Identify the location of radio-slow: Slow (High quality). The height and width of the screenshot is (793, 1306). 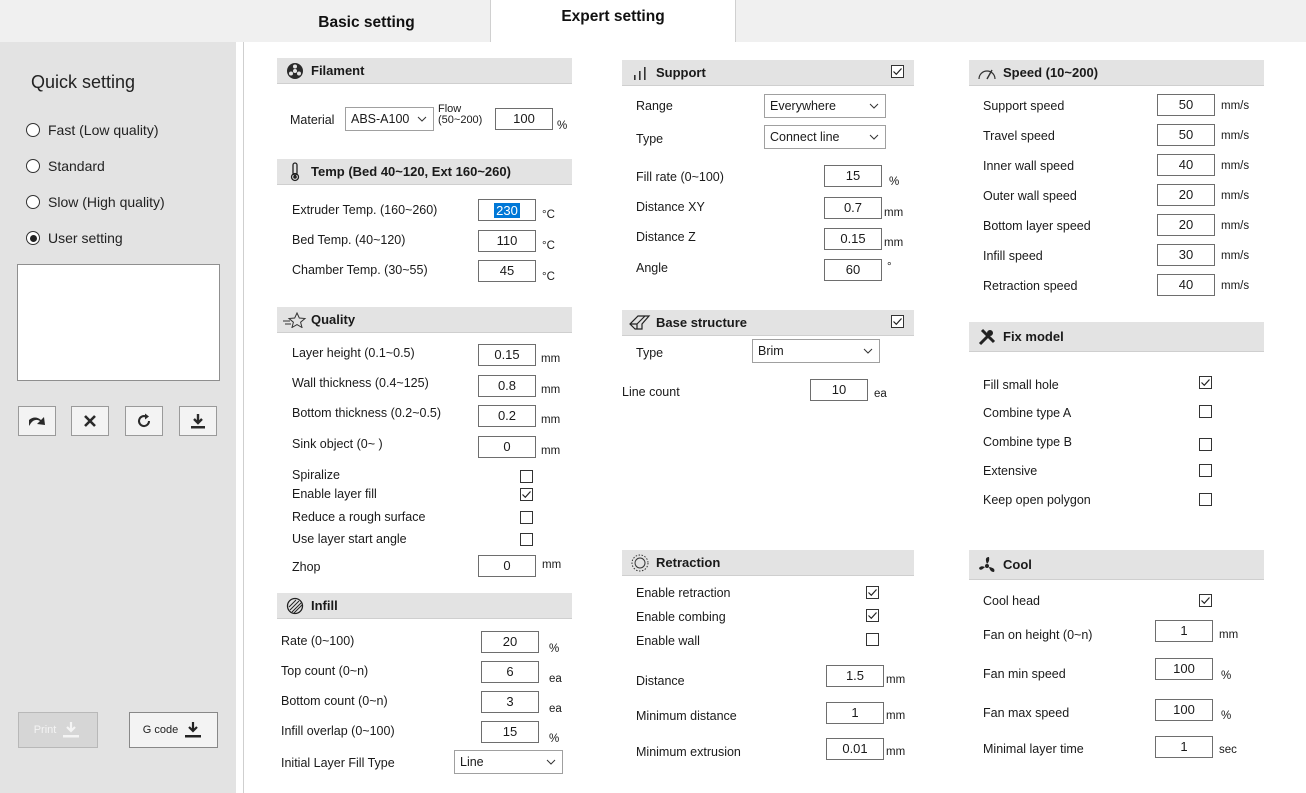
(95, 202).